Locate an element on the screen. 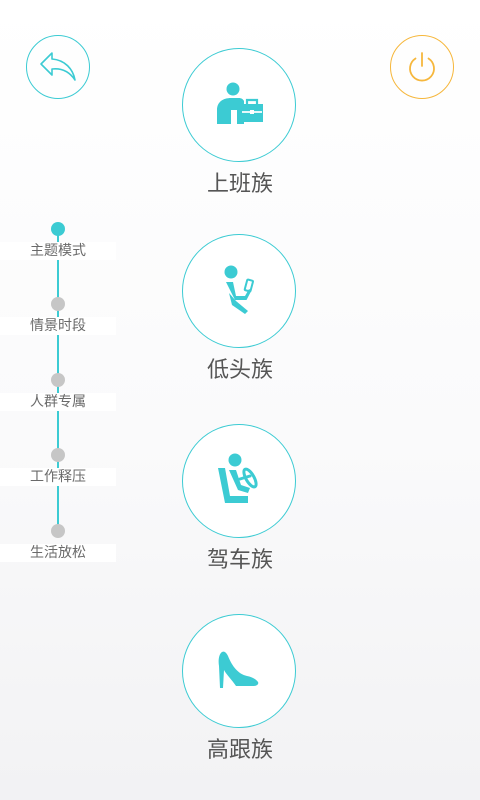  category-label: 低头族 is located at coordinates (239, 370).